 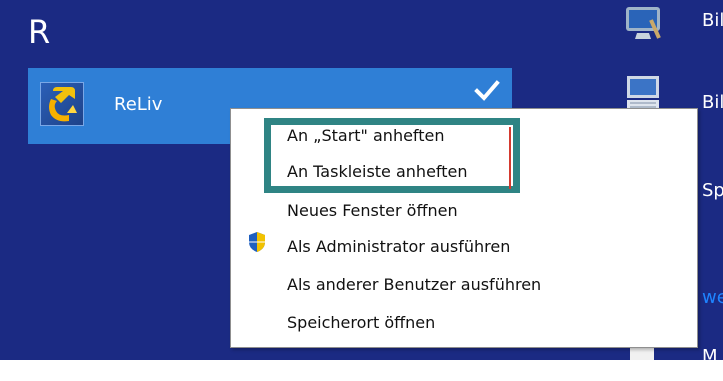 I want to click on highlight-box, so click(x=392, y=155).